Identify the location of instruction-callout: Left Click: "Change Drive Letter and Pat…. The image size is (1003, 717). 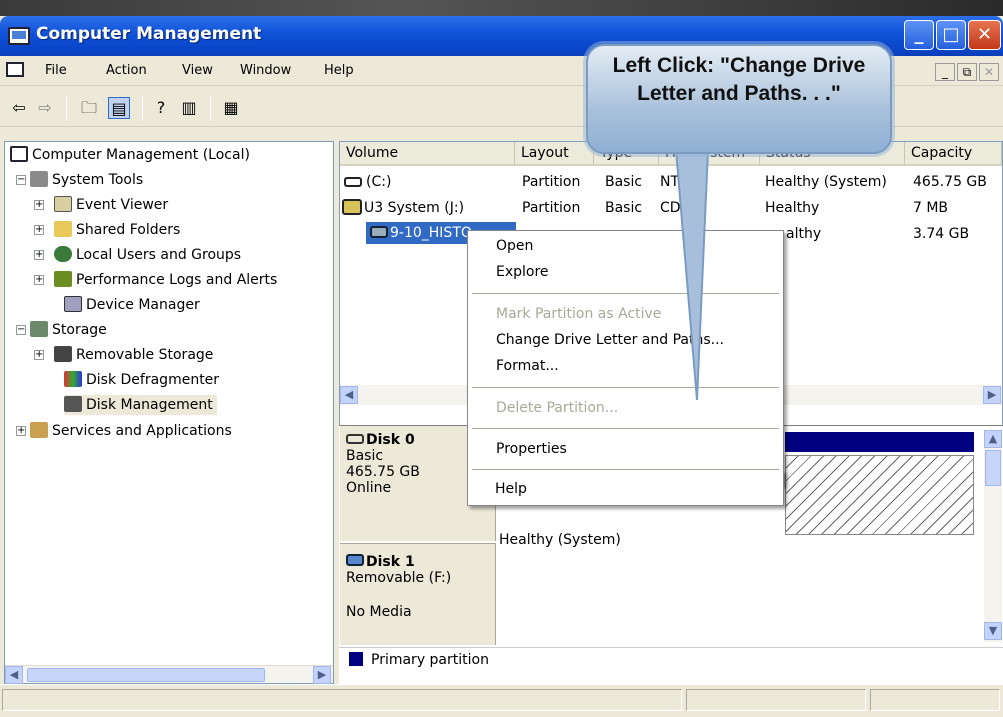
(739, 99).